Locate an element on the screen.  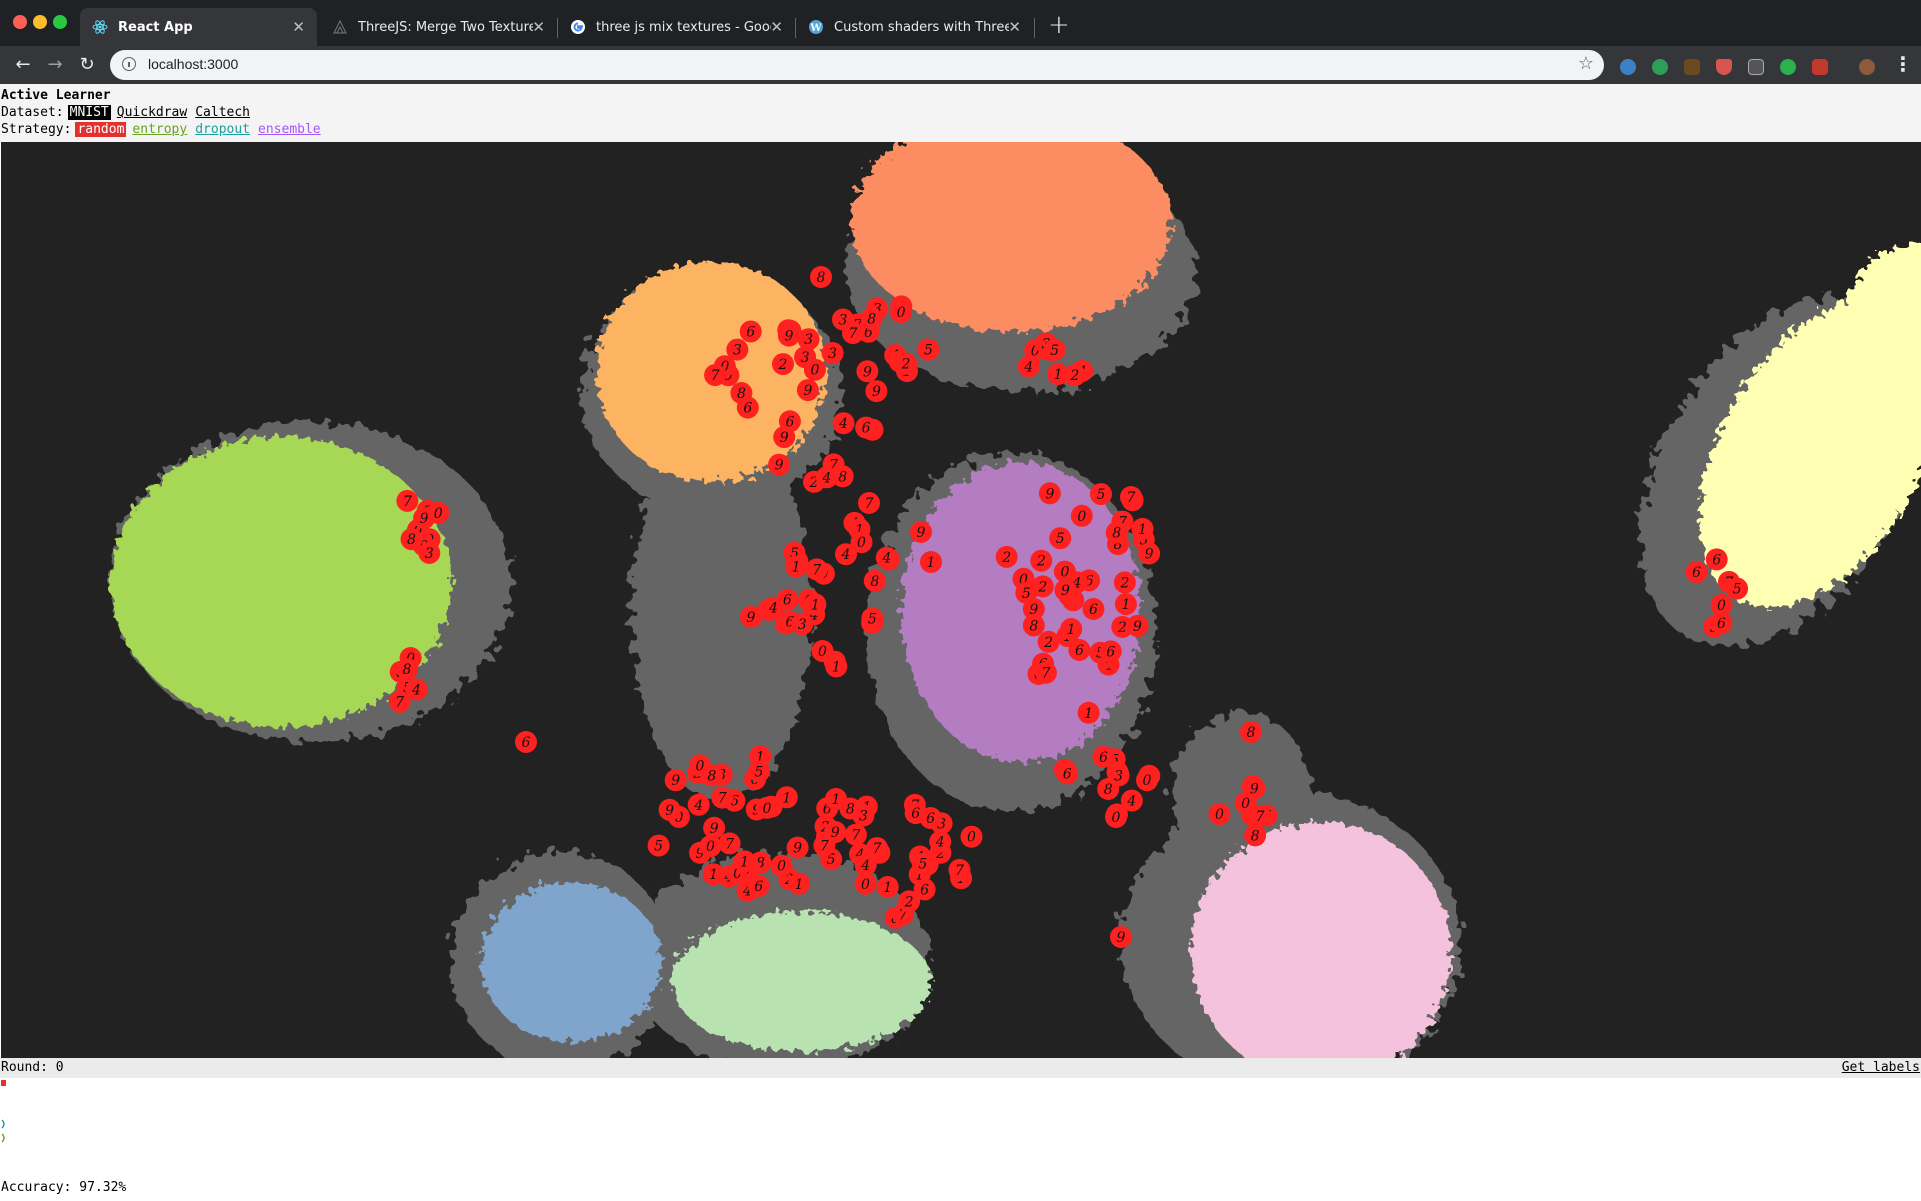
dataset-option-quickdraw: Quickdraw is located at coordinates (152, 112).